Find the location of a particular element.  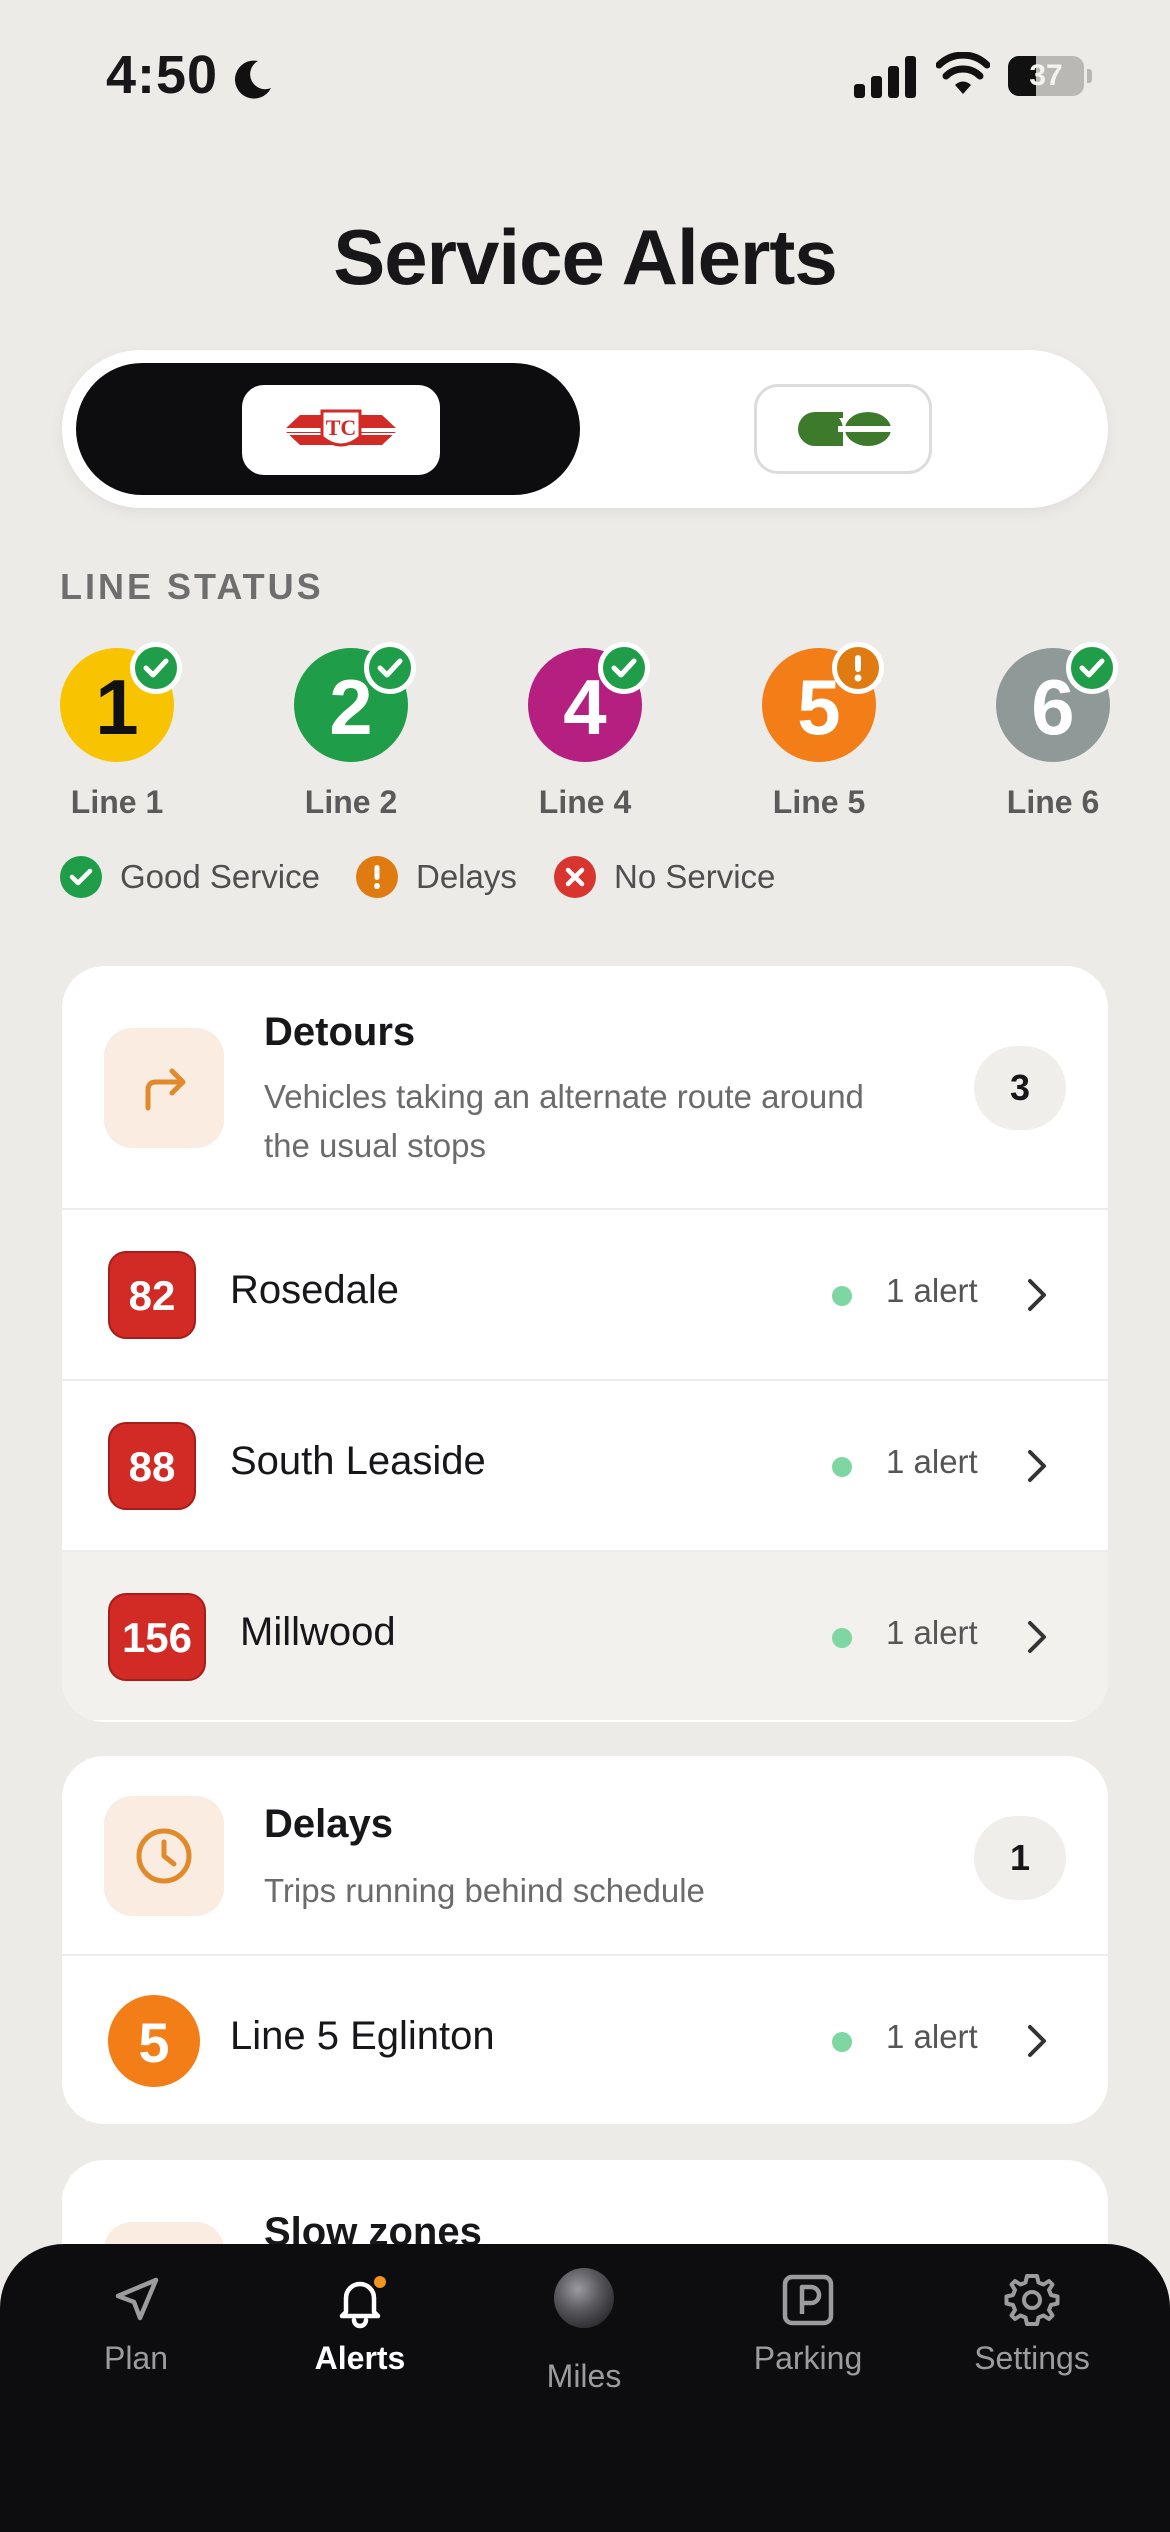

delay-route-row: 5 Line 5 Eglinton 1 alert is located at coordinates (585, 2039).